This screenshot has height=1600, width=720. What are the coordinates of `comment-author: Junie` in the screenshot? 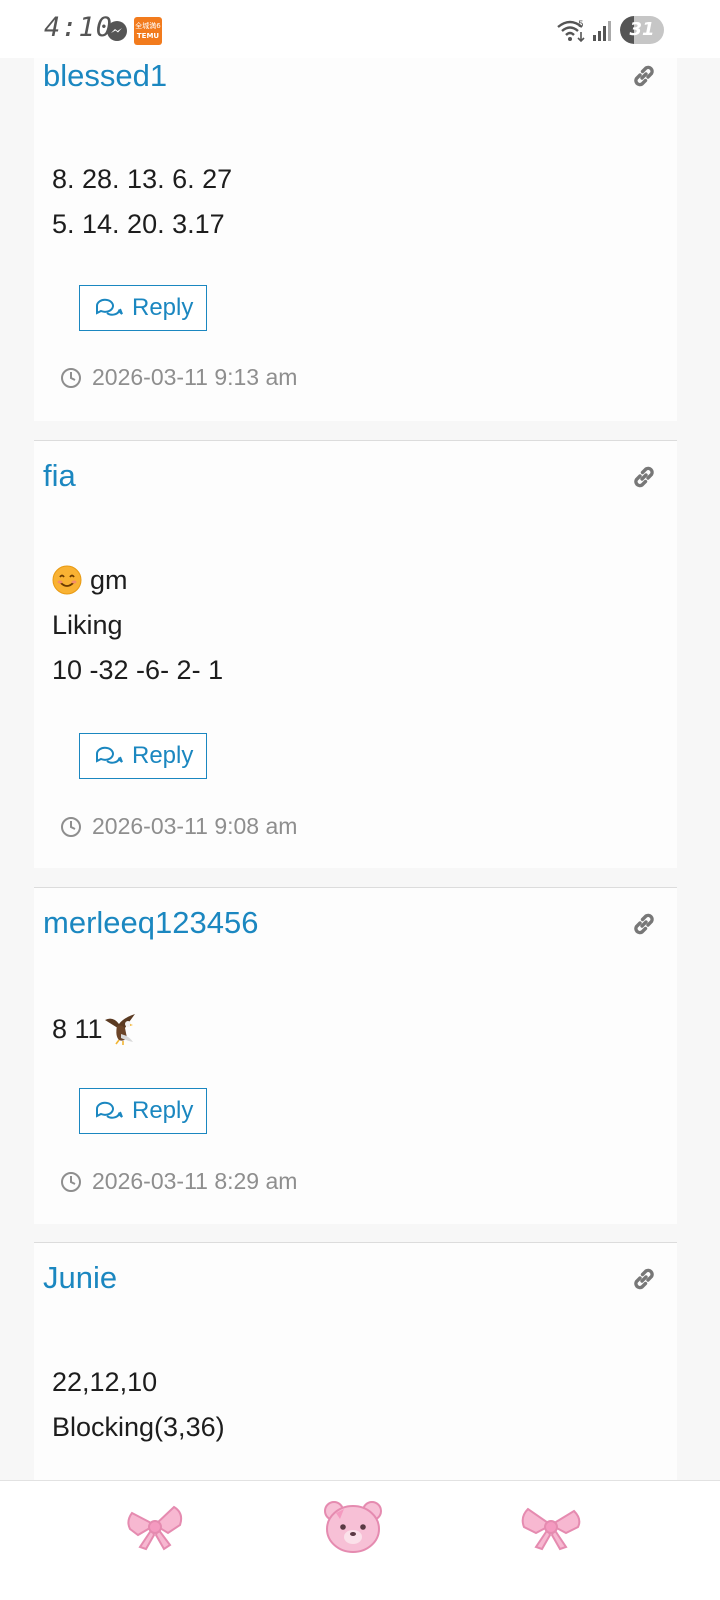 It's located at (80, 1278).